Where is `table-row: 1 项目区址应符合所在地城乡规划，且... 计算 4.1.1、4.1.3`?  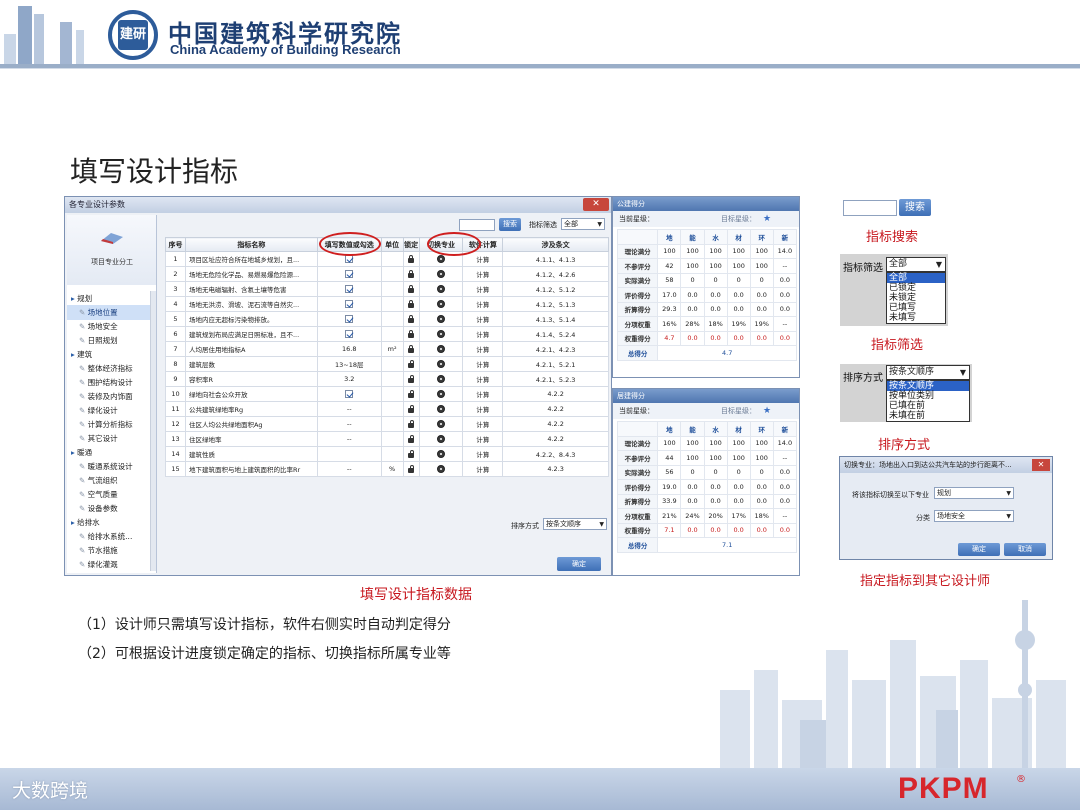 table-row: 1 项目区址应符合所在地城乡规划，且... 计算 4.1.1、4.1.3 is located at coordinates (387, 259).